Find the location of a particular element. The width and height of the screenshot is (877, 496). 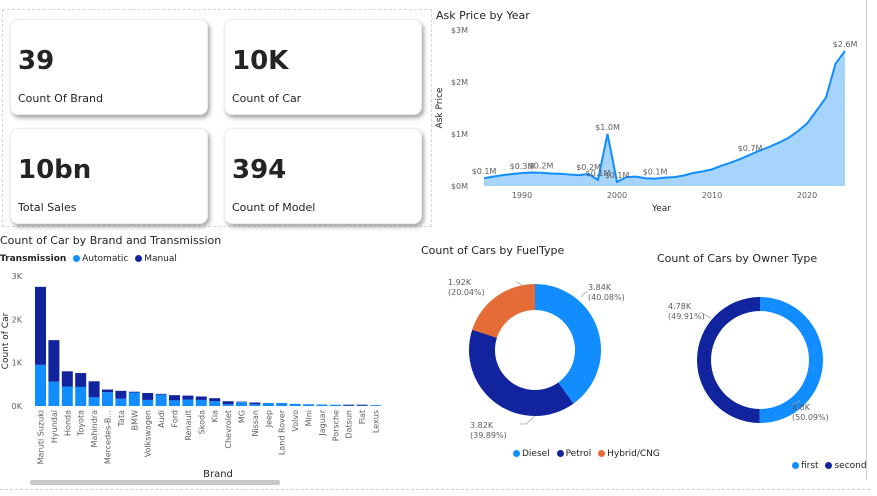

slice-value-label: 4.78K is located at coordinates (680, 306).